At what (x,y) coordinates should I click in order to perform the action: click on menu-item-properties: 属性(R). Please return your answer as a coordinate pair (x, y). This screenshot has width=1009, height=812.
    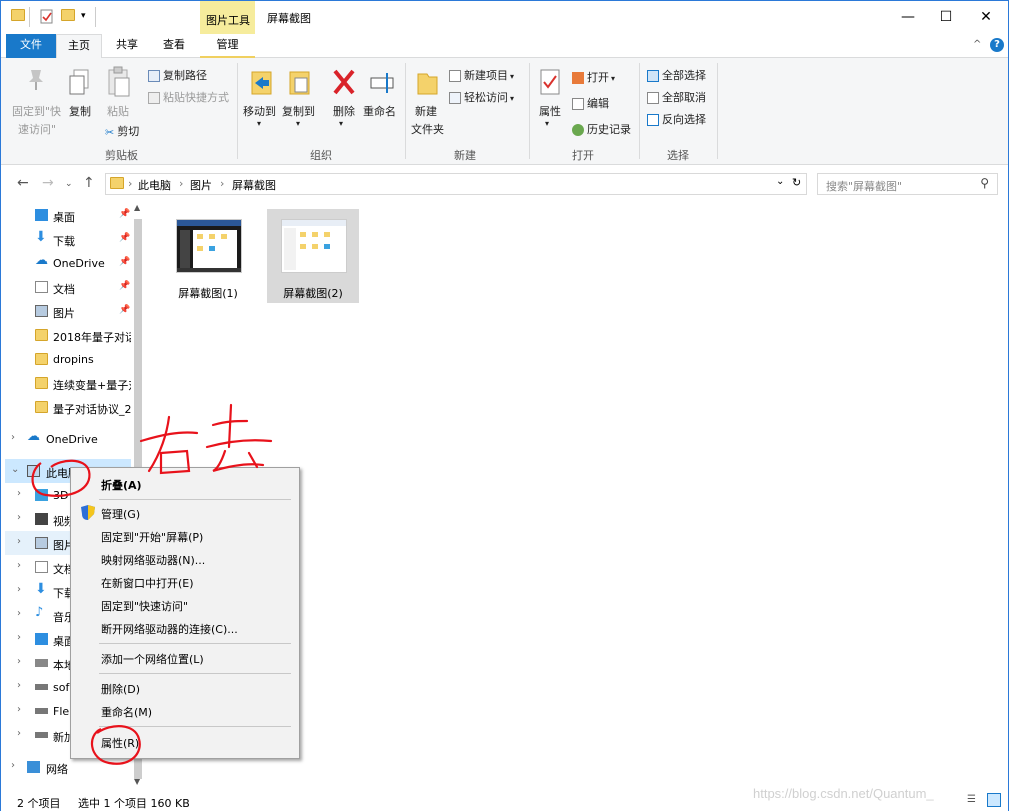
    Looking at the image, I should click on (185, 742).